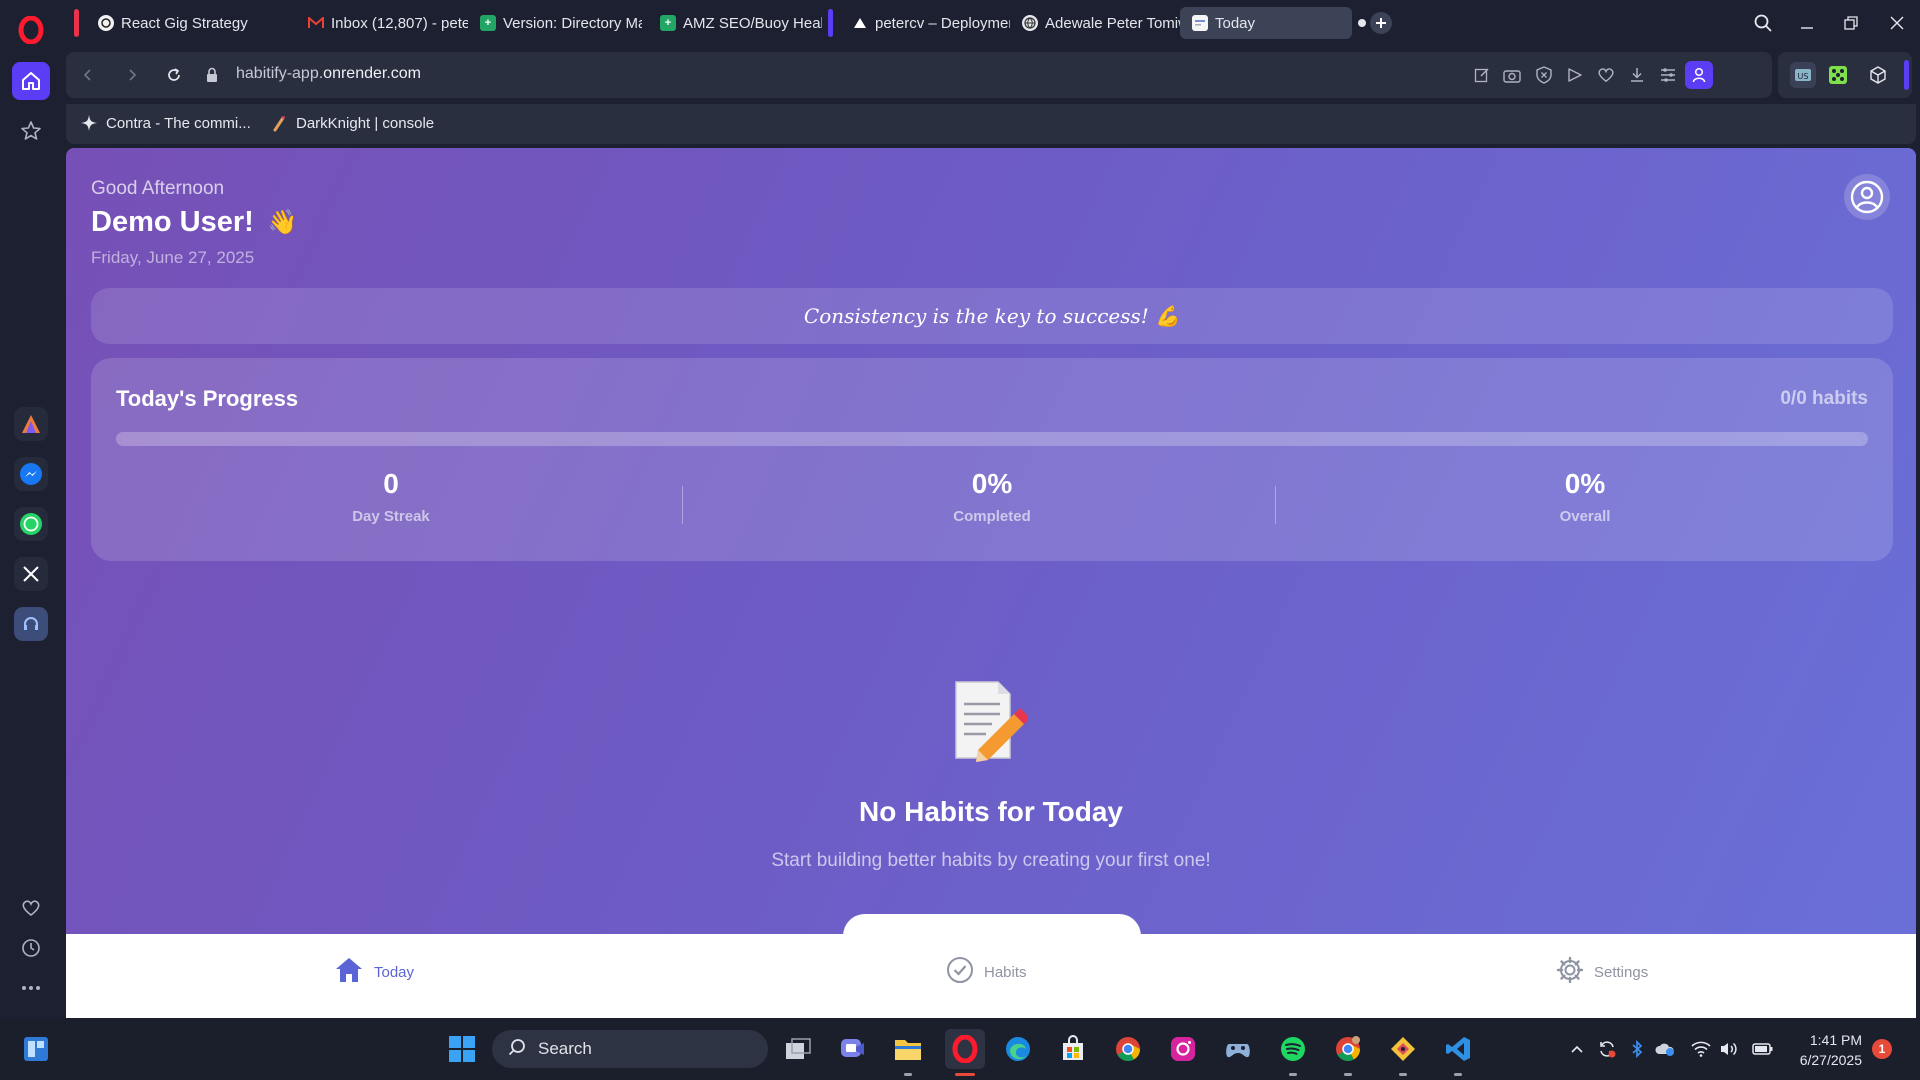 The height and width of the screenshot is (1080, 1920). Describe the element at coordinates (1878, 75) in the screenshot. I see `extensions-cube-icon` at that location.